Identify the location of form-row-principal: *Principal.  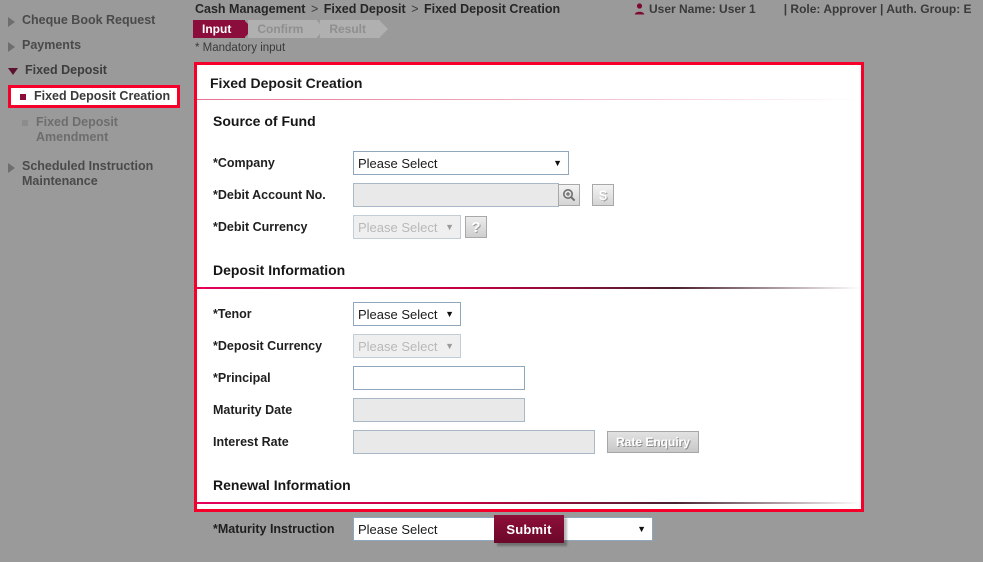
(529, 378).